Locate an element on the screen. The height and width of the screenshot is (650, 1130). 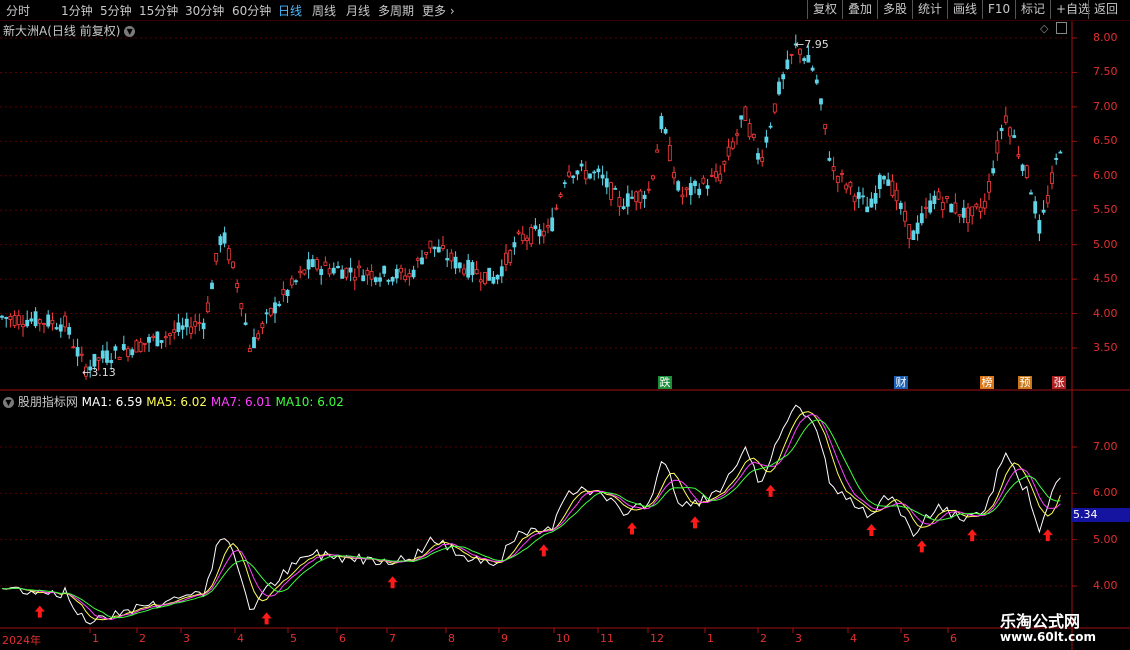
high-label: 7.95 is located at coordinates (816, 44).